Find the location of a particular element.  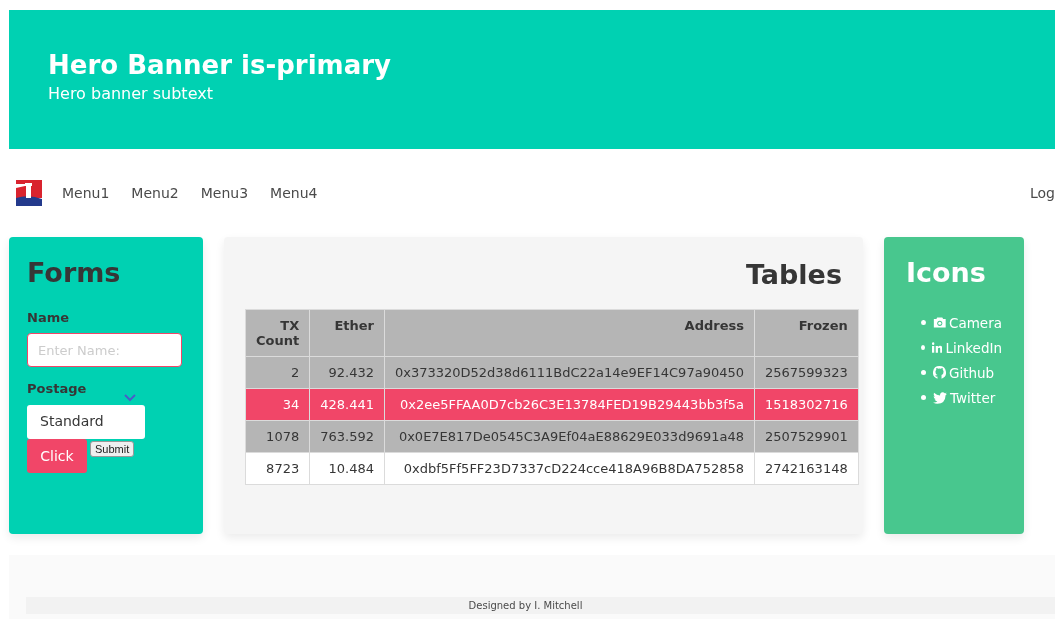

tables-title: Tables is located at coordinates (793, 274).